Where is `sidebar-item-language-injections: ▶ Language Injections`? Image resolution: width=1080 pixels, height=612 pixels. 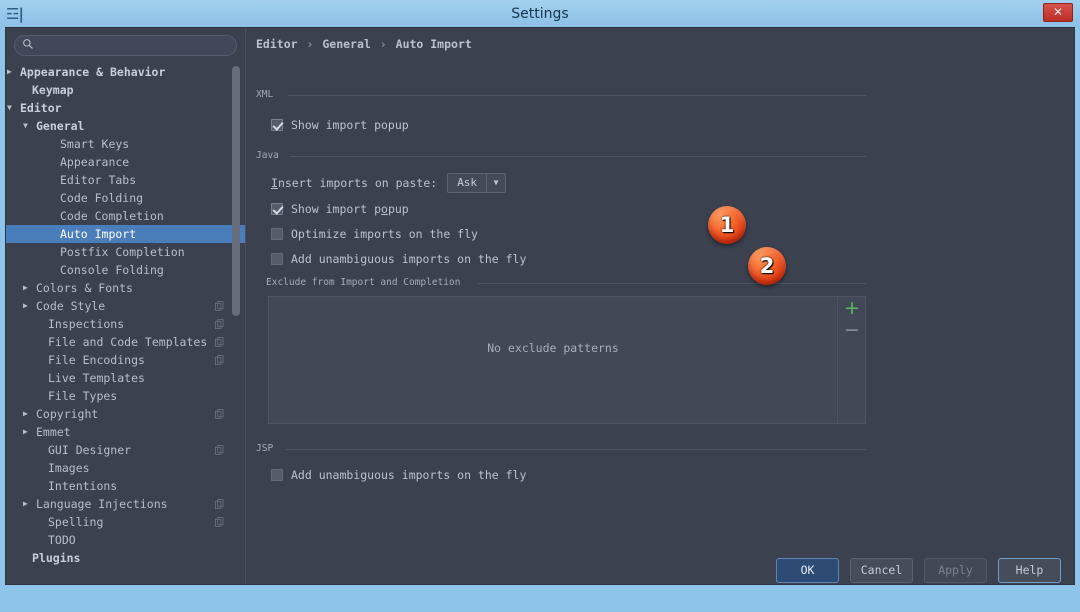 sidebar-item-language-injections: ▶ Language Injections is located at coordinates (125, 504).